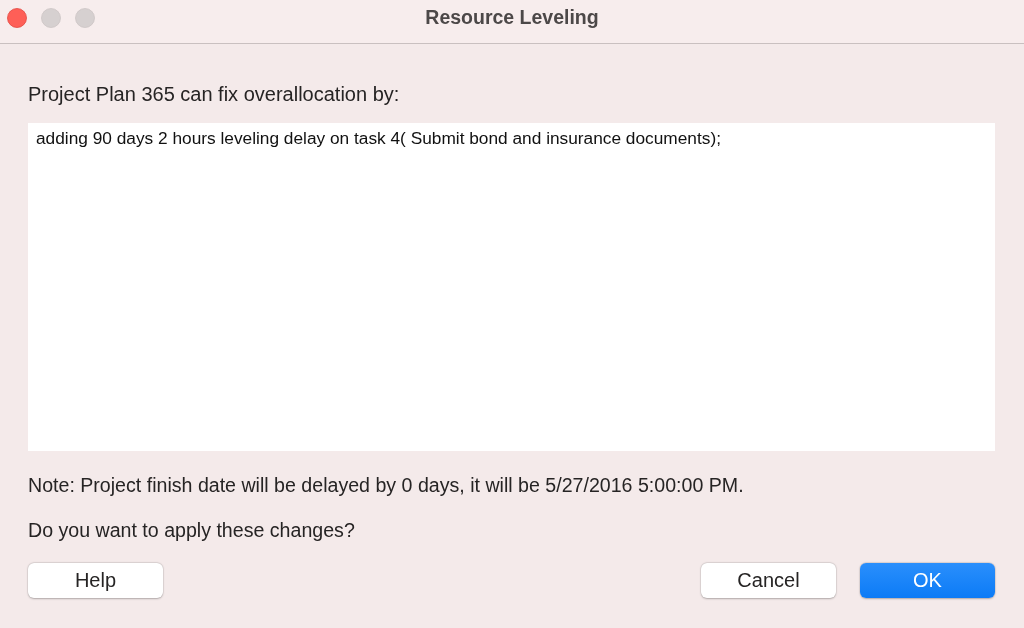 Image resolution: width=1024 pixels, height=628 pixels. Describe the element at coordinates (17, 18) in the screenshot. I see `close-window-icon` at that location.